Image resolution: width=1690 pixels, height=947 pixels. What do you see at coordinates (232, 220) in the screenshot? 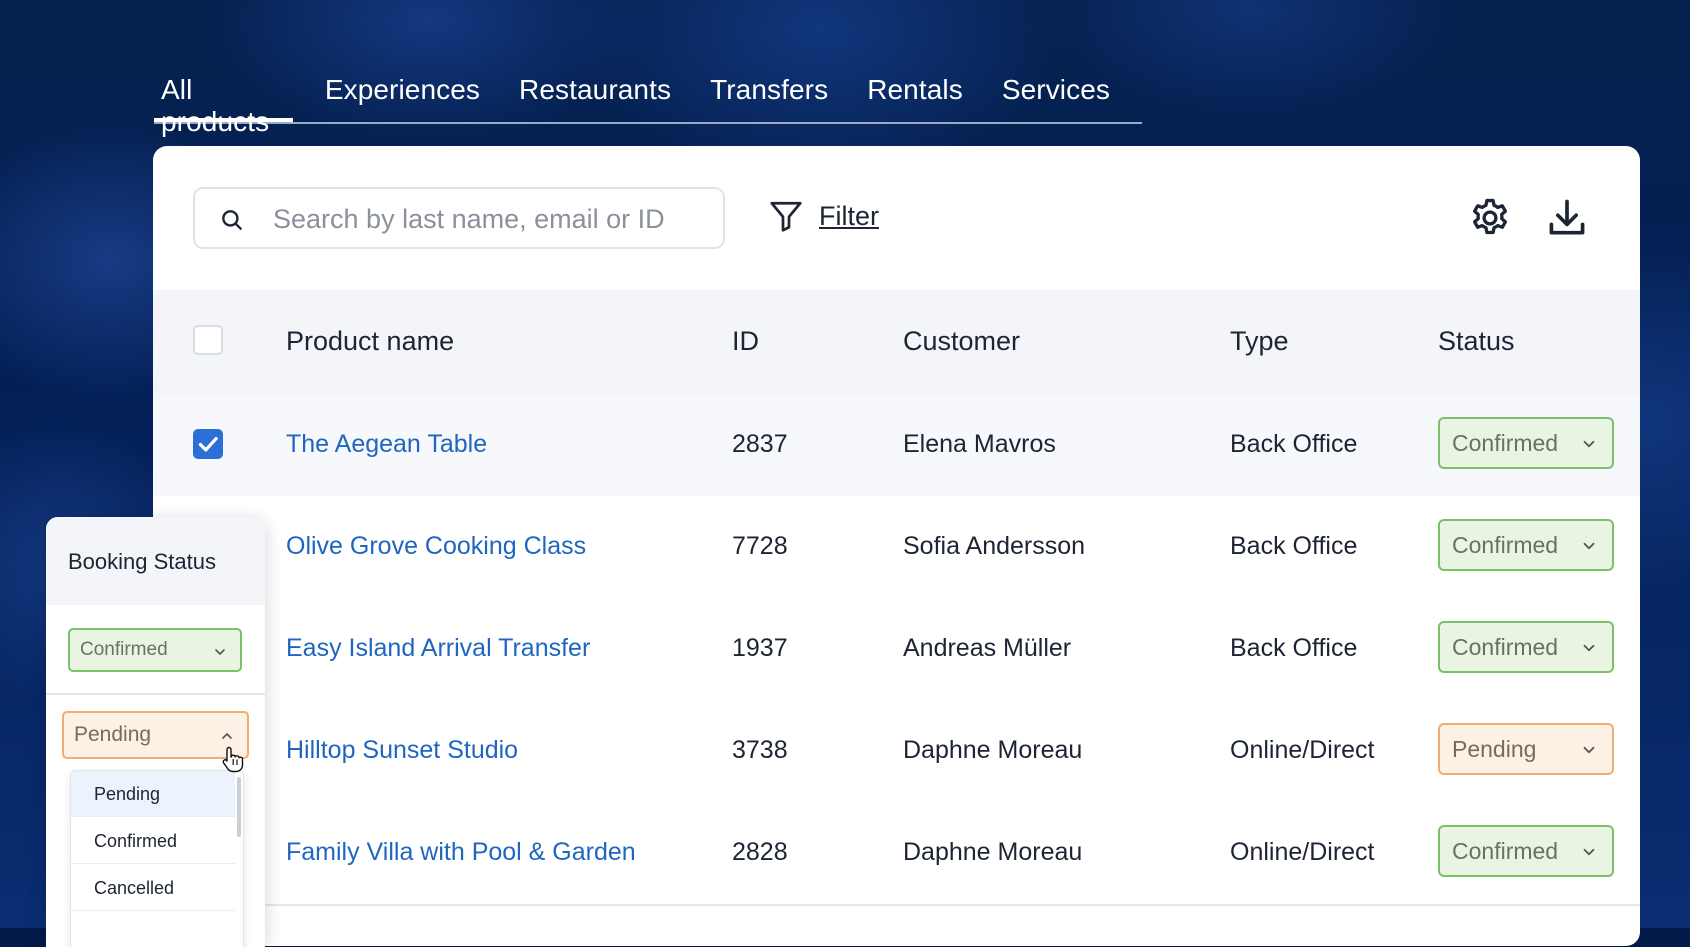
I see `search-icon` at bounding box center [232, 220].